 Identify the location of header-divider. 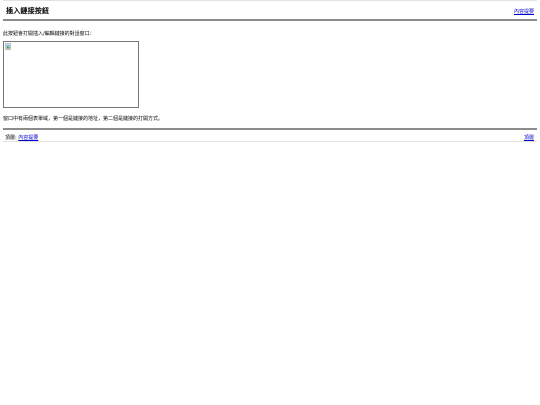
(270, 20).